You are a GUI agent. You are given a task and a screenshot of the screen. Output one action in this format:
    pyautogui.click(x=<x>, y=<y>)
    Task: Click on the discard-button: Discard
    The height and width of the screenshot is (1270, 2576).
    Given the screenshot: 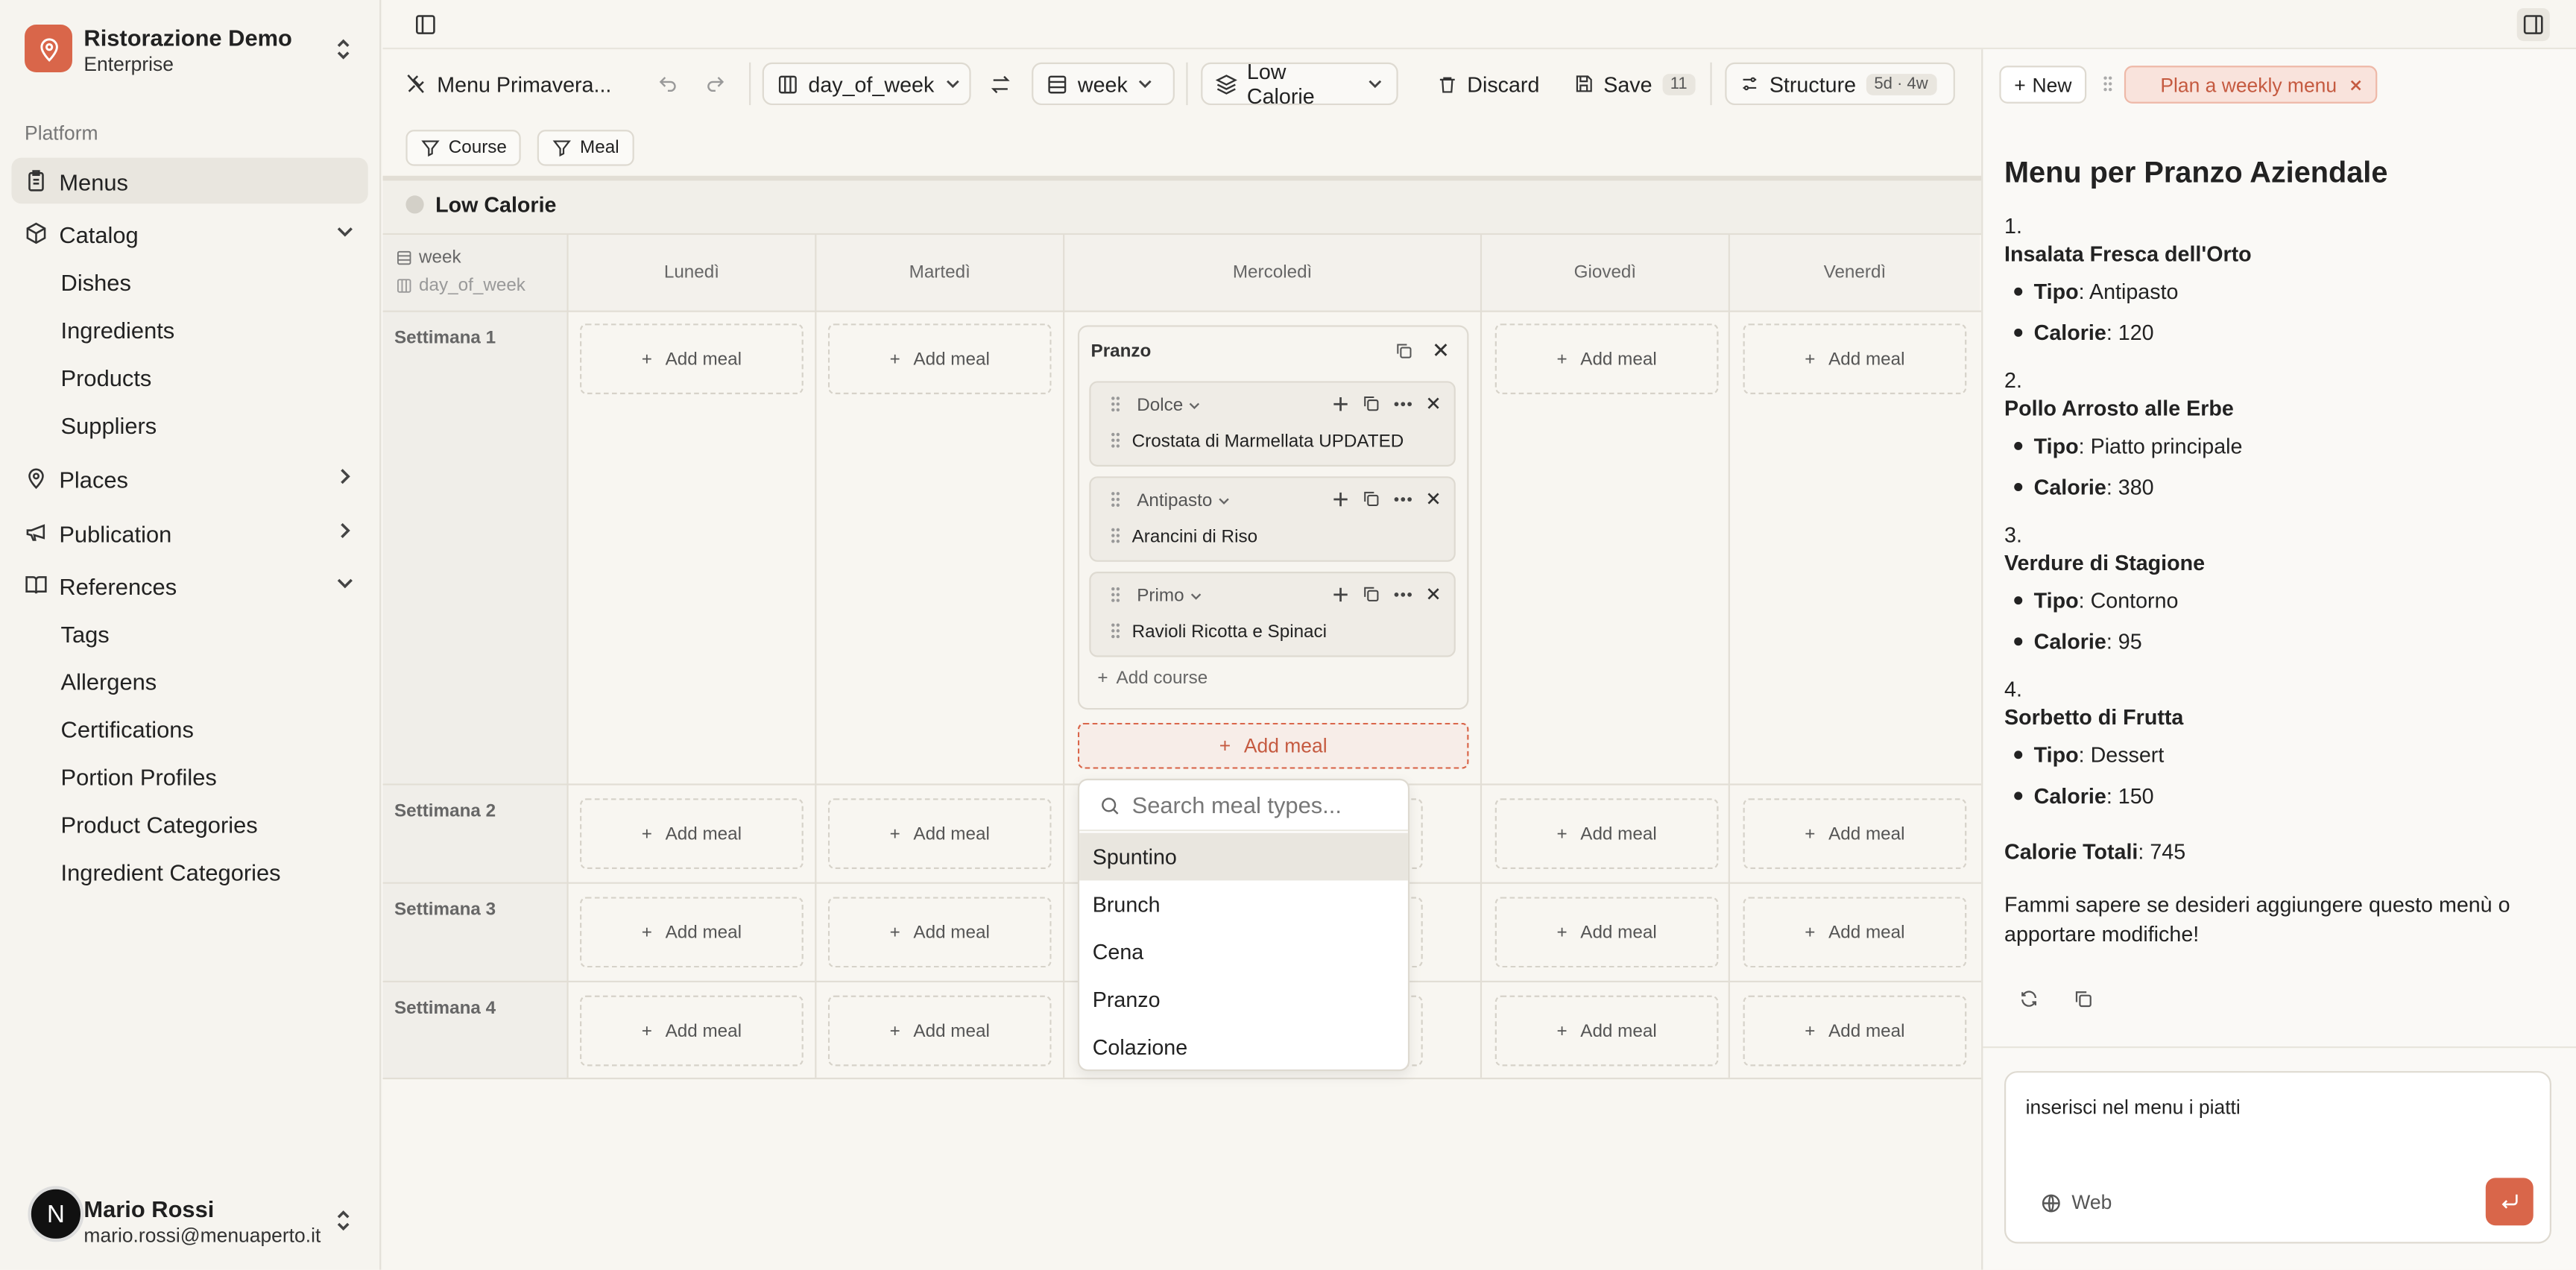 What is the action you would take?
    pyautogui.click(x=1488, y=84)
    